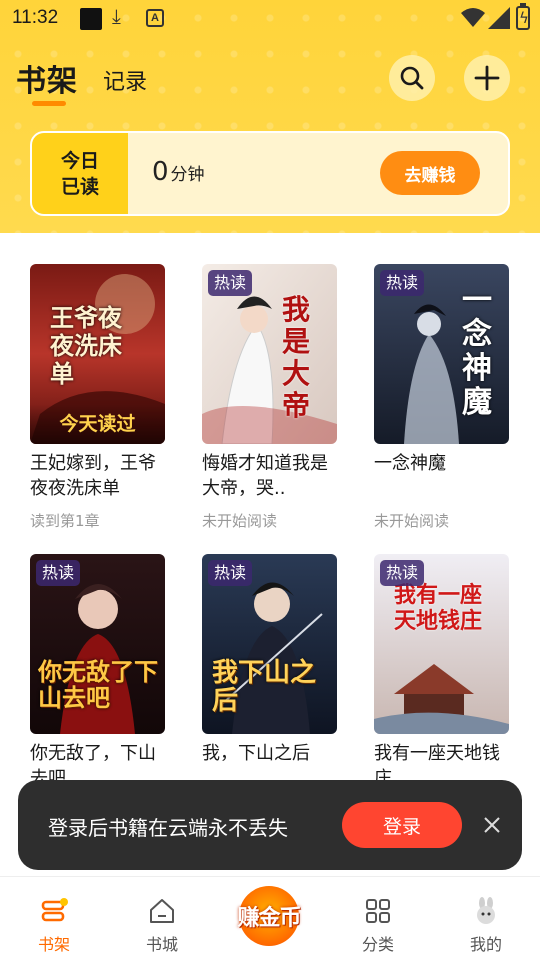 The image size is (540, 960). I want to click on book-item: 一念神魔 热读 一念神魔 未开始阅读, so click(449, 399).